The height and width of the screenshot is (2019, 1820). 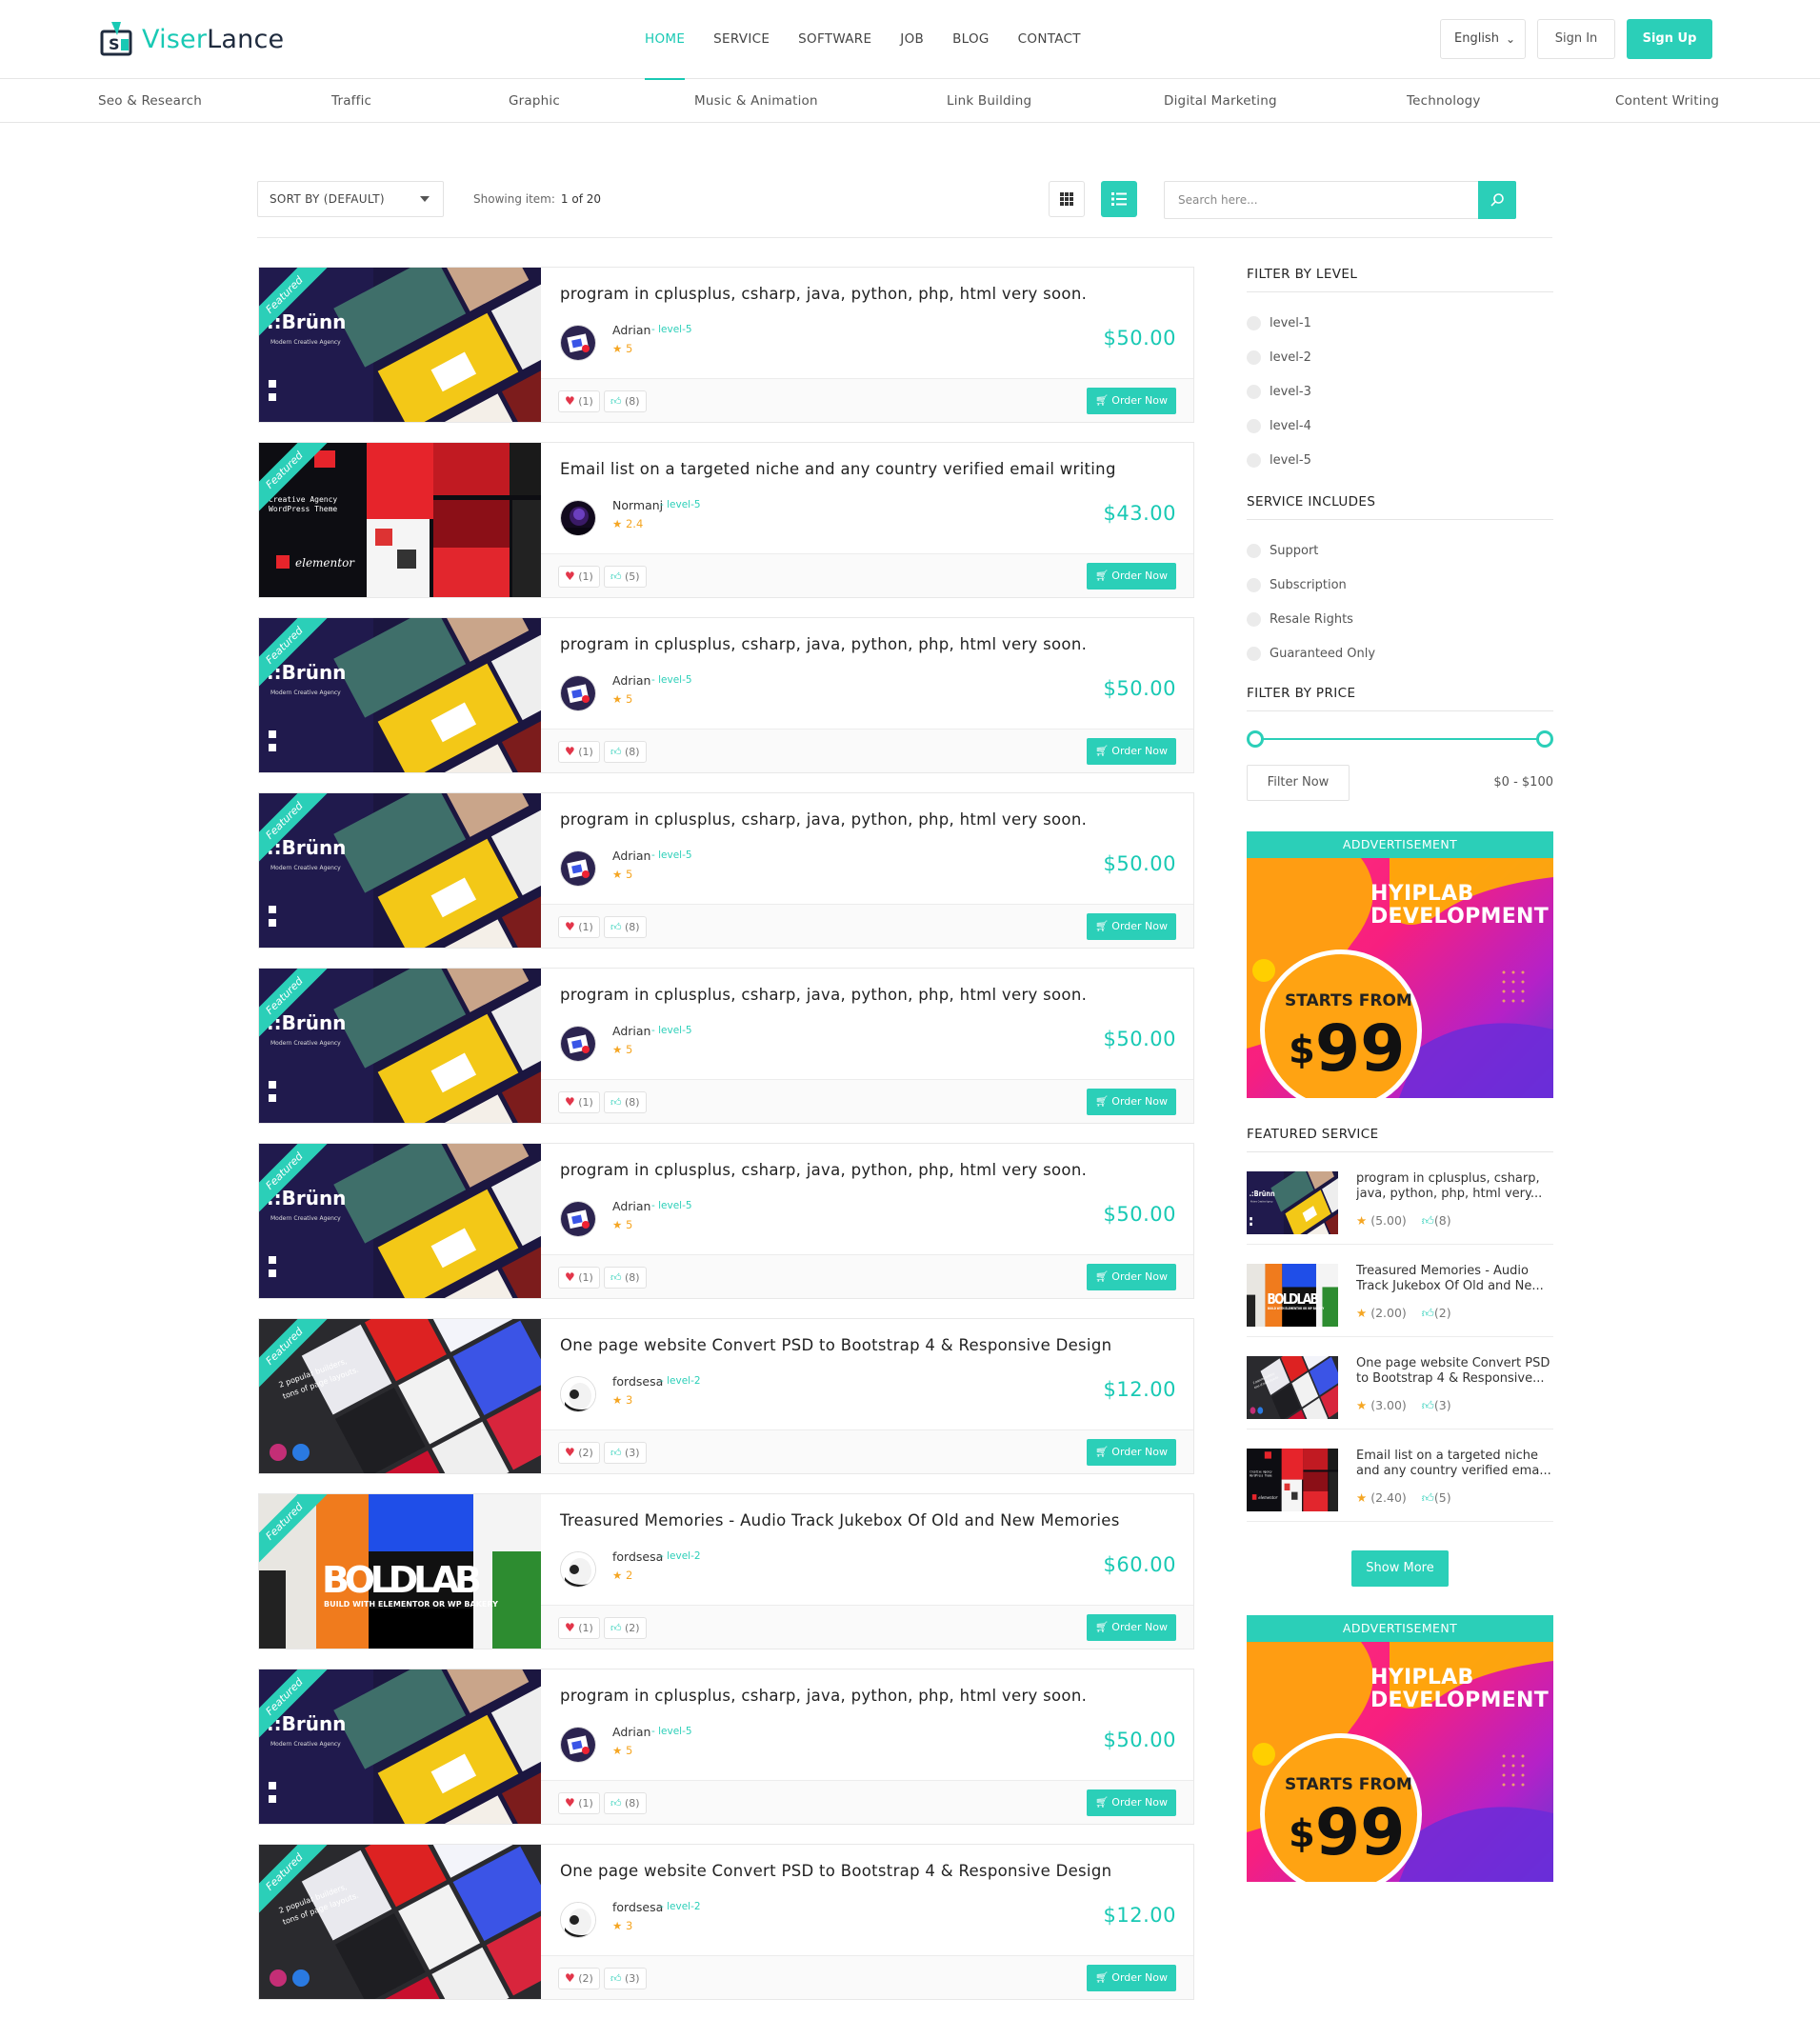 What do you see at coordinates (1400, 1568) in the screenshot?
I see `show-more-button: Show More` at bounding box center [1400, 1568].